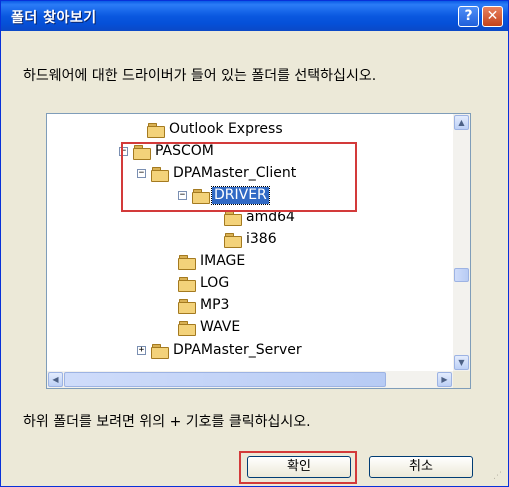  Describe the element at coordinates (214, 305) in the screenshot. I see `tree-node-label: MP3` at that location.